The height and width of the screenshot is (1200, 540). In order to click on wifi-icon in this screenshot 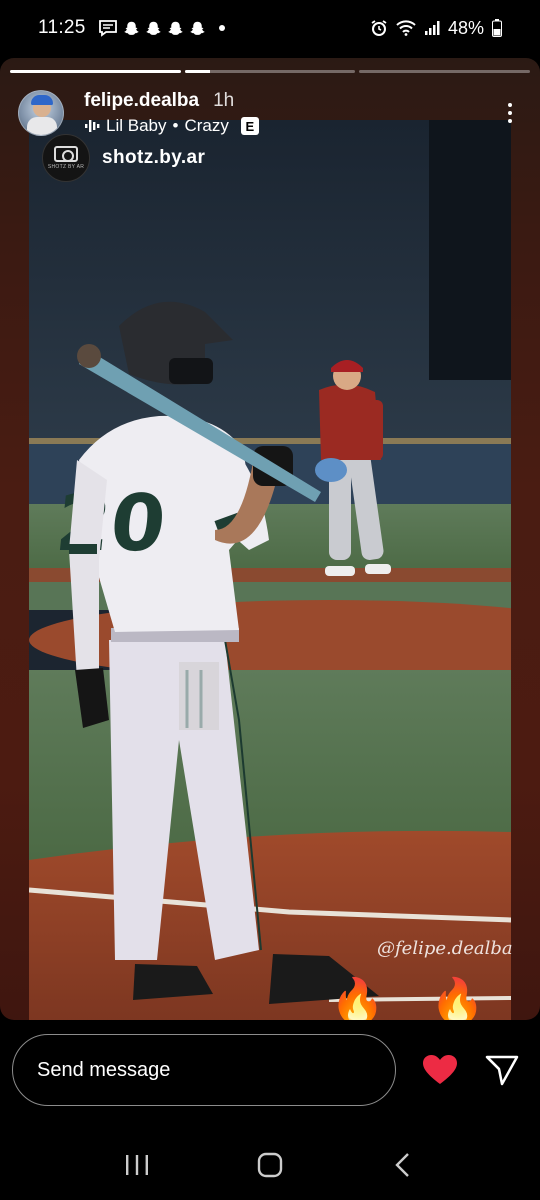, I will do `click(406, 28)`.